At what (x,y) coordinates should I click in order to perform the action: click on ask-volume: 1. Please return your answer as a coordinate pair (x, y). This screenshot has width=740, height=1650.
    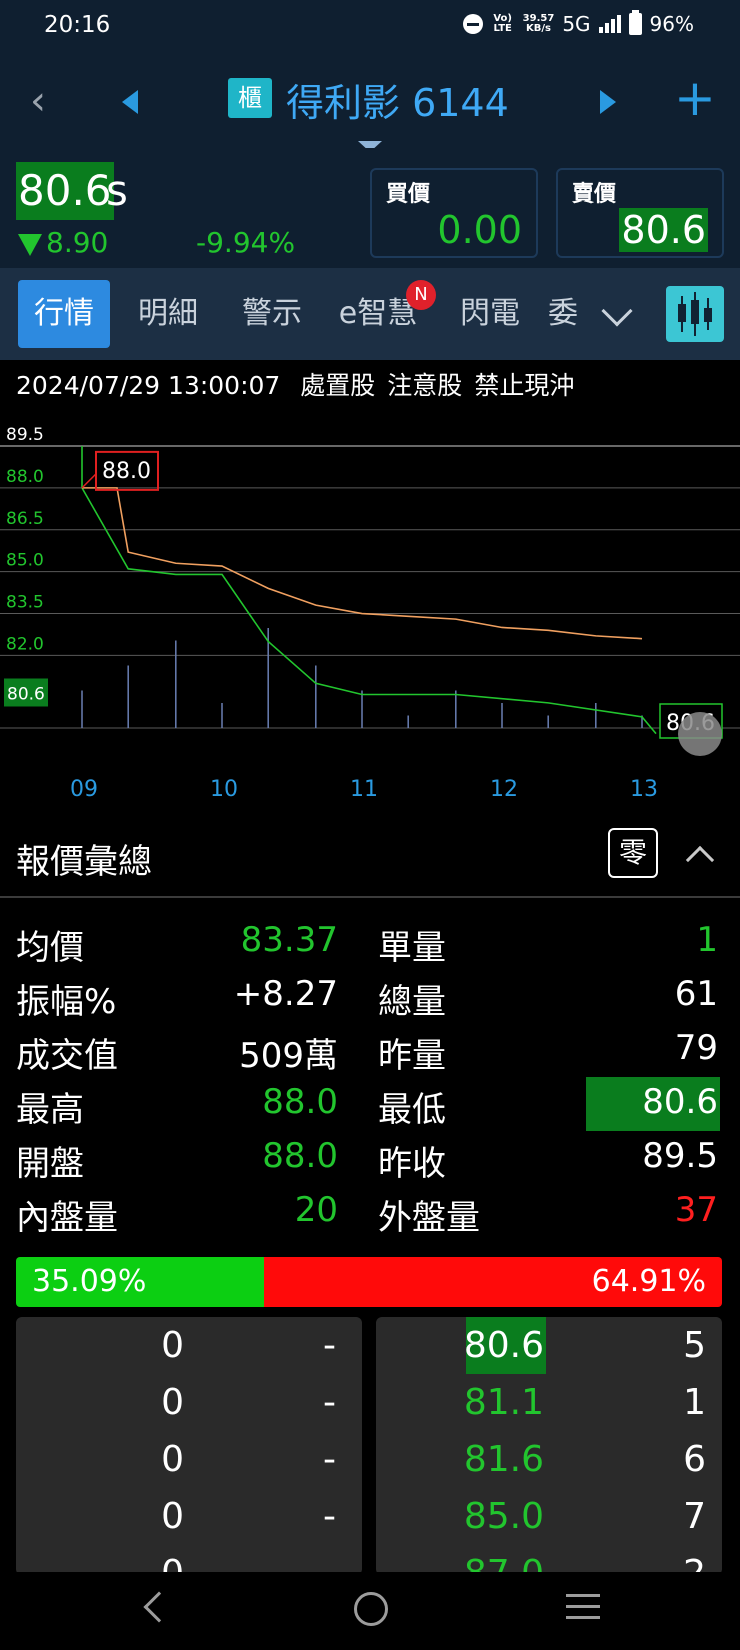
    Looking at the image, I should click on (694, 1402).